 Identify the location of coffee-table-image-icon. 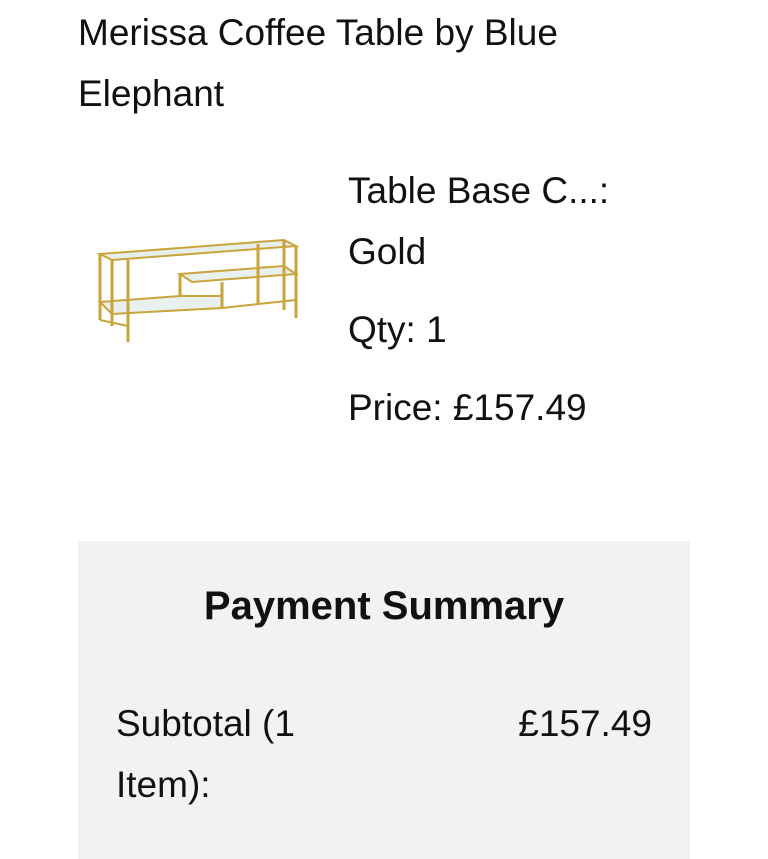
(198, 290).